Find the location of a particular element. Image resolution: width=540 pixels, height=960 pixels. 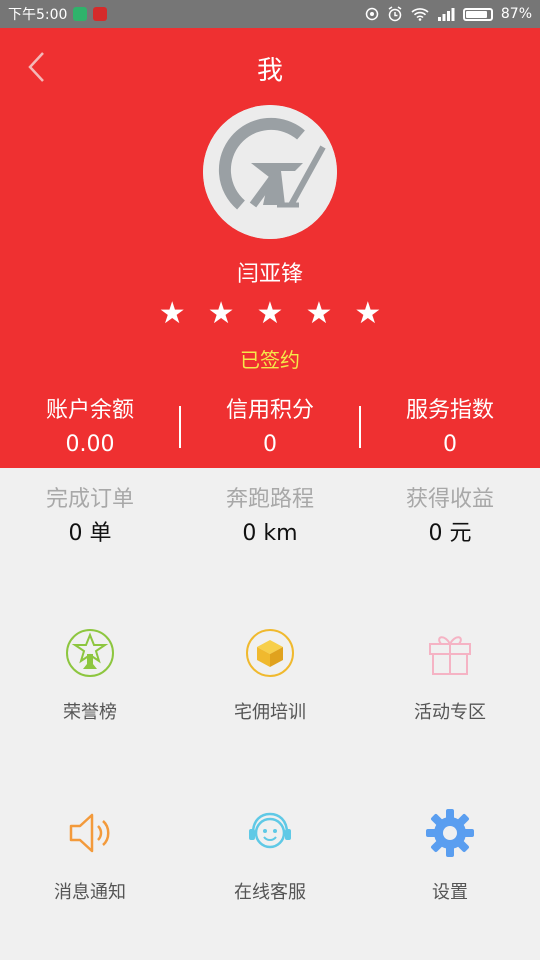

signal-icon is located at coordinates (446, 14).